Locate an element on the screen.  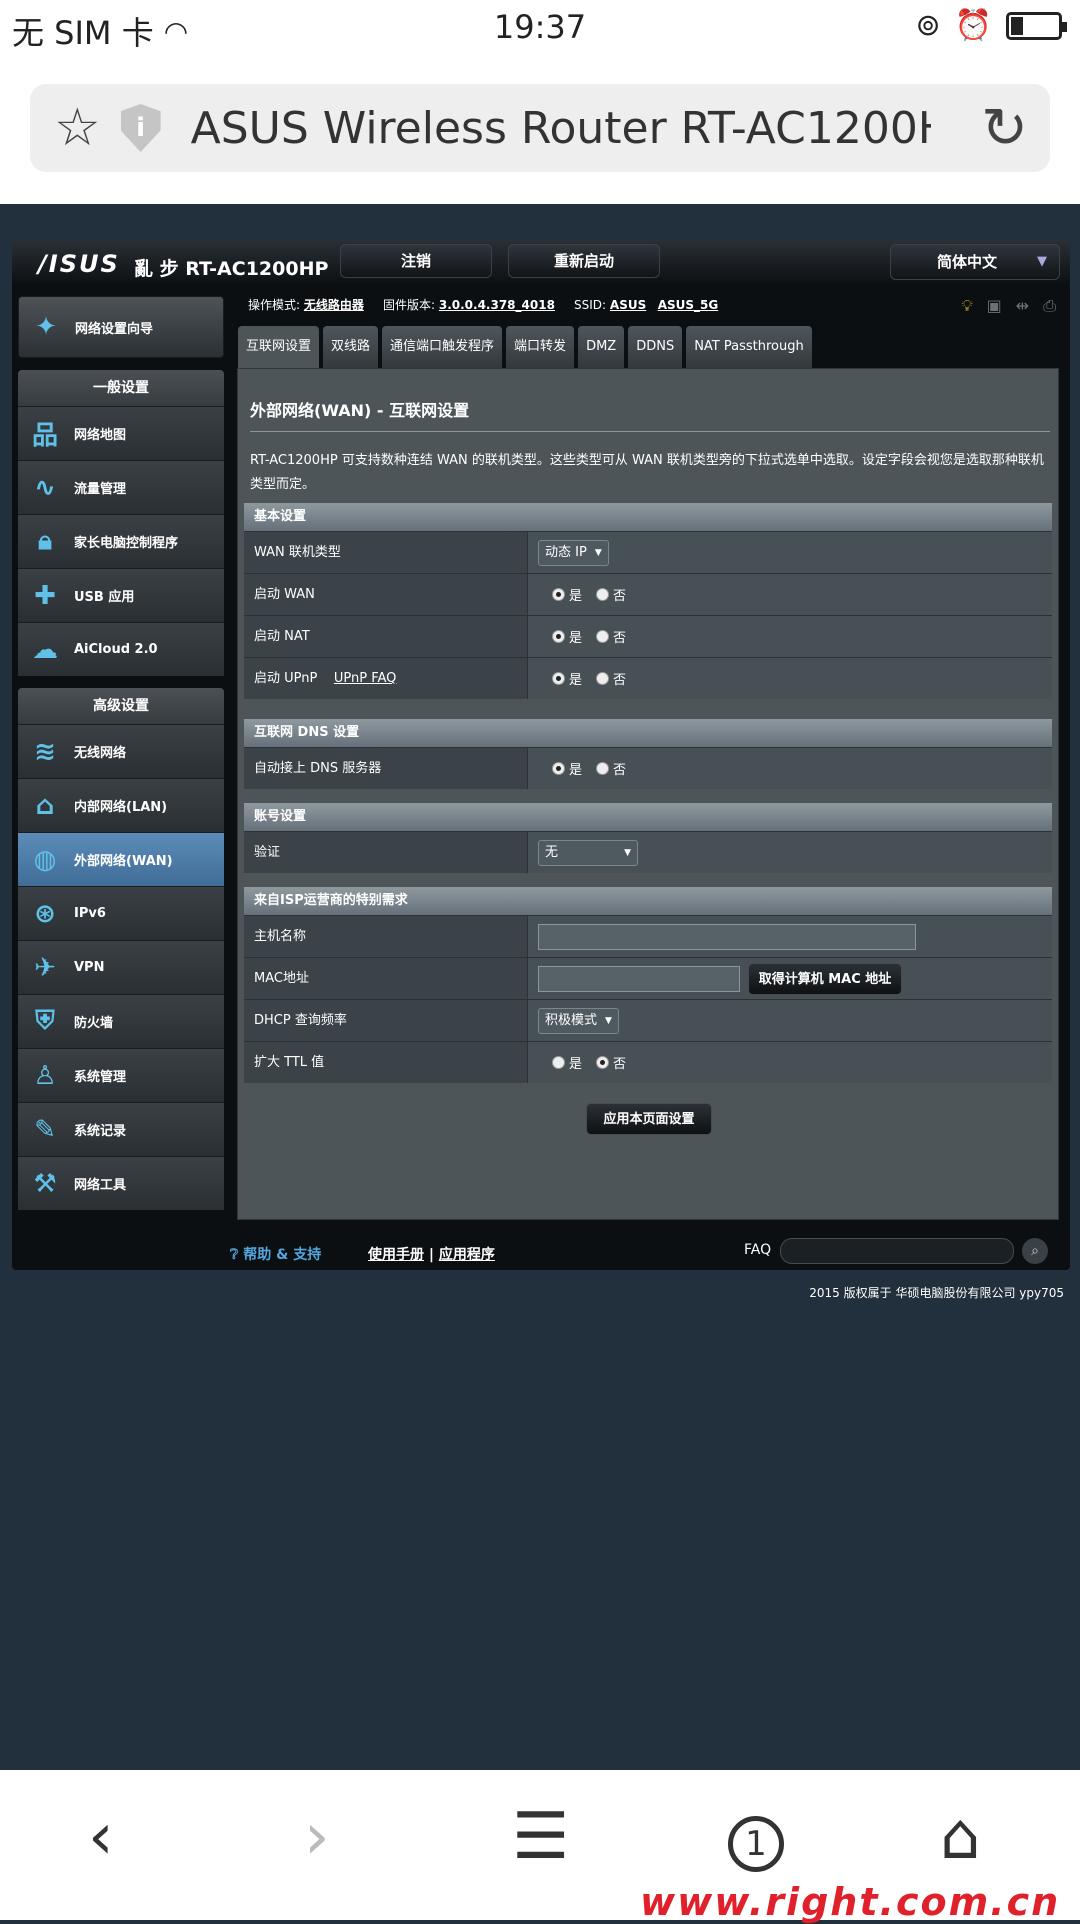
reload-icon: ↻ is located at coordinates (1004, 128).